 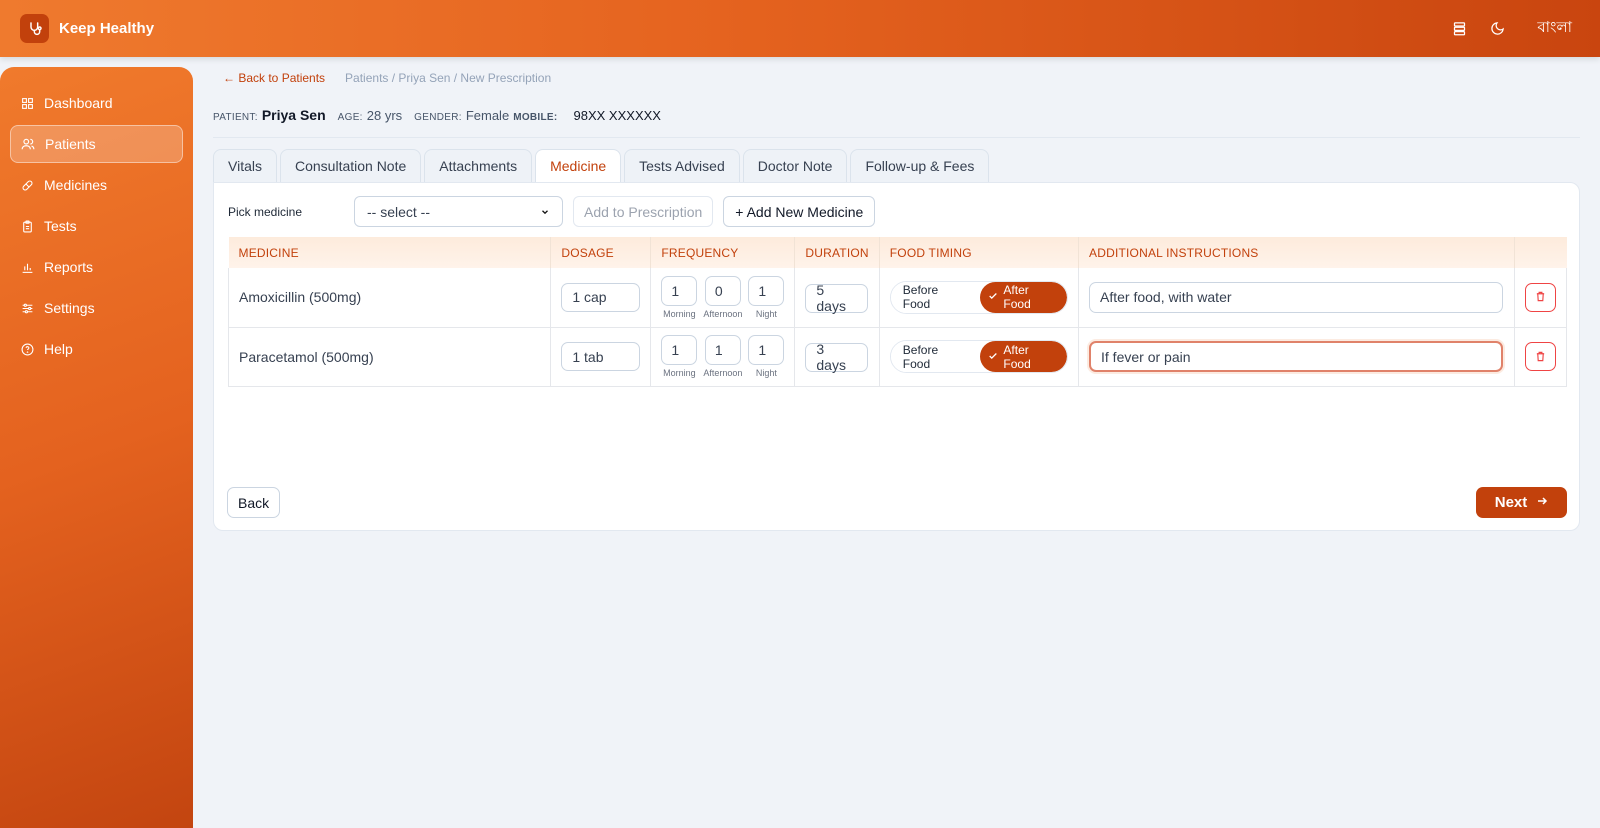 I want to click on tab-attachments: Attachments, so click(x=478, y=165).